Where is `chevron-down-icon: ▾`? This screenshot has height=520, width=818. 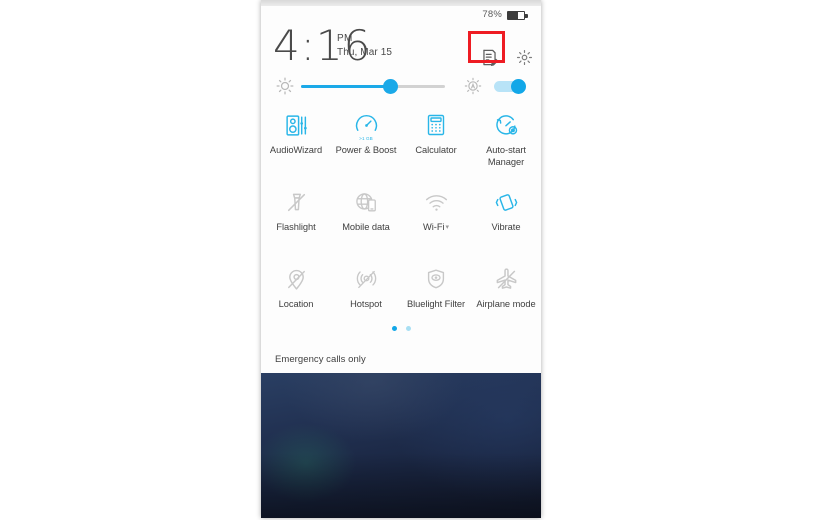
chevron-down-icon: ▾ is located at coordinates (447, 227).